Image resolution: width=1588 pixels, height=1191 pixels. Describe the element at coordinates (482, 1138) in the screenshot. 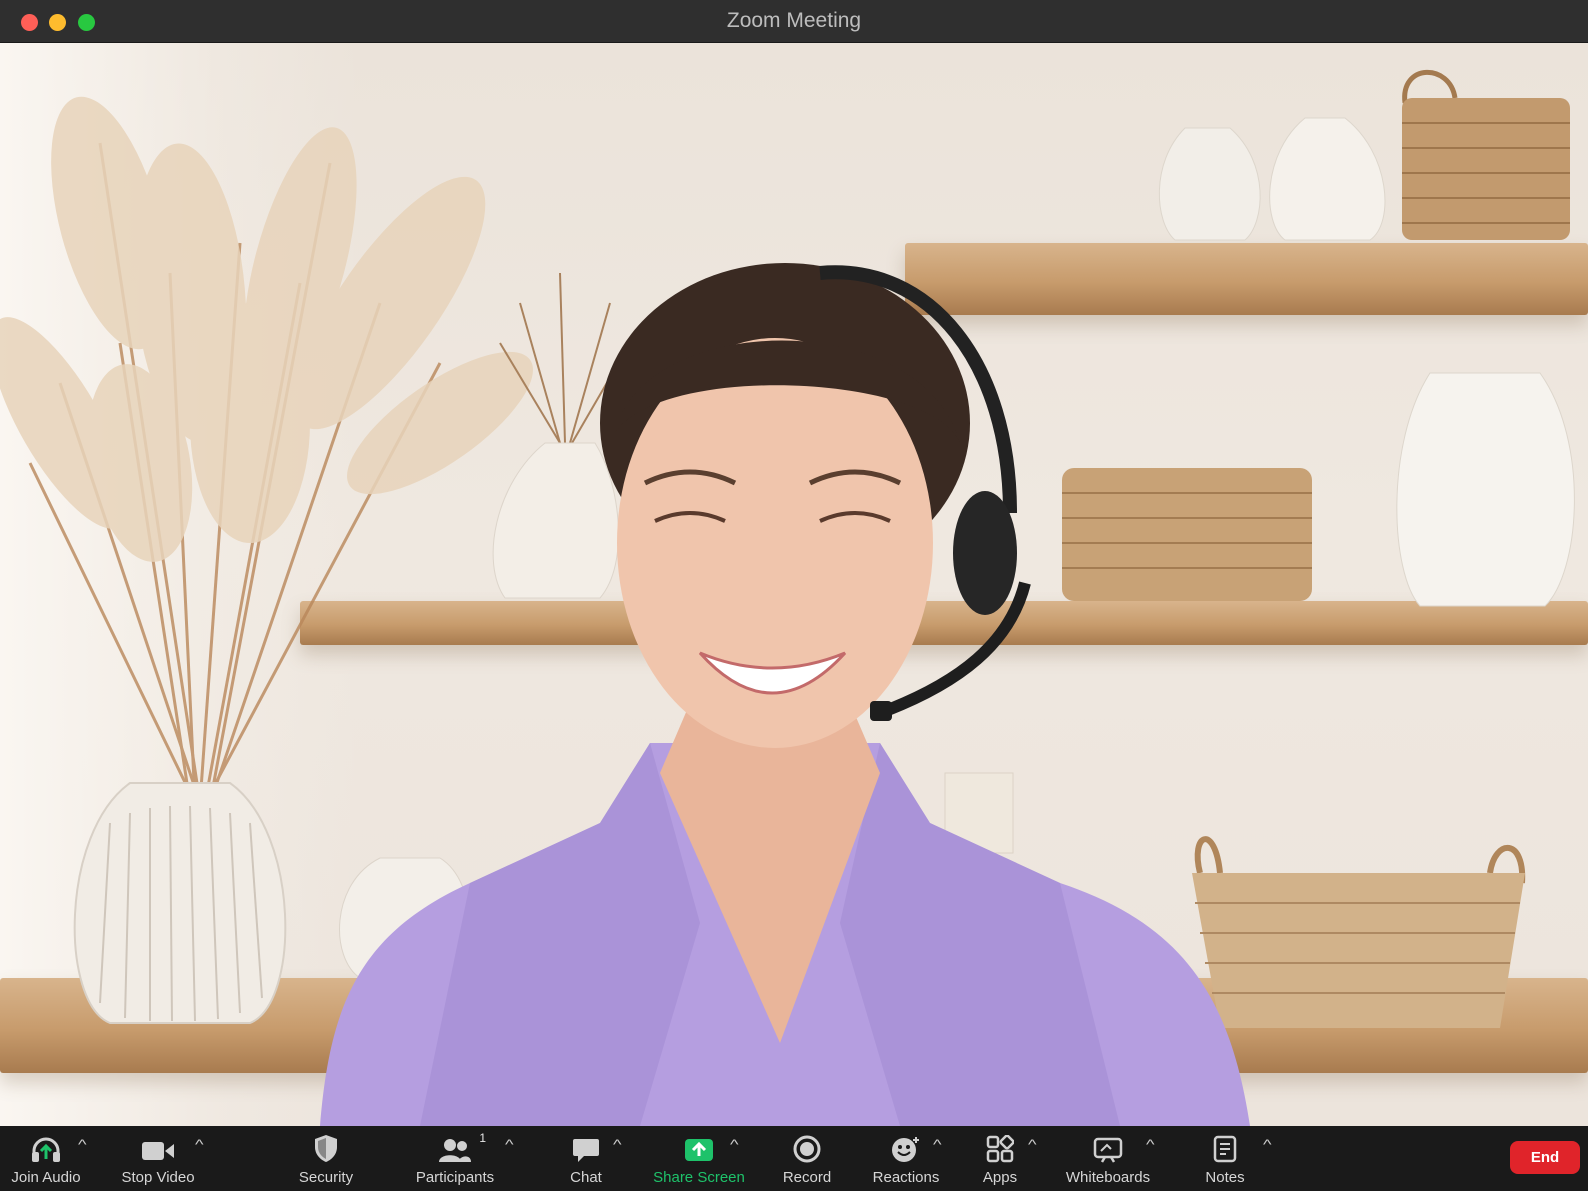

I see `participants-count-badge: 1` at that location.